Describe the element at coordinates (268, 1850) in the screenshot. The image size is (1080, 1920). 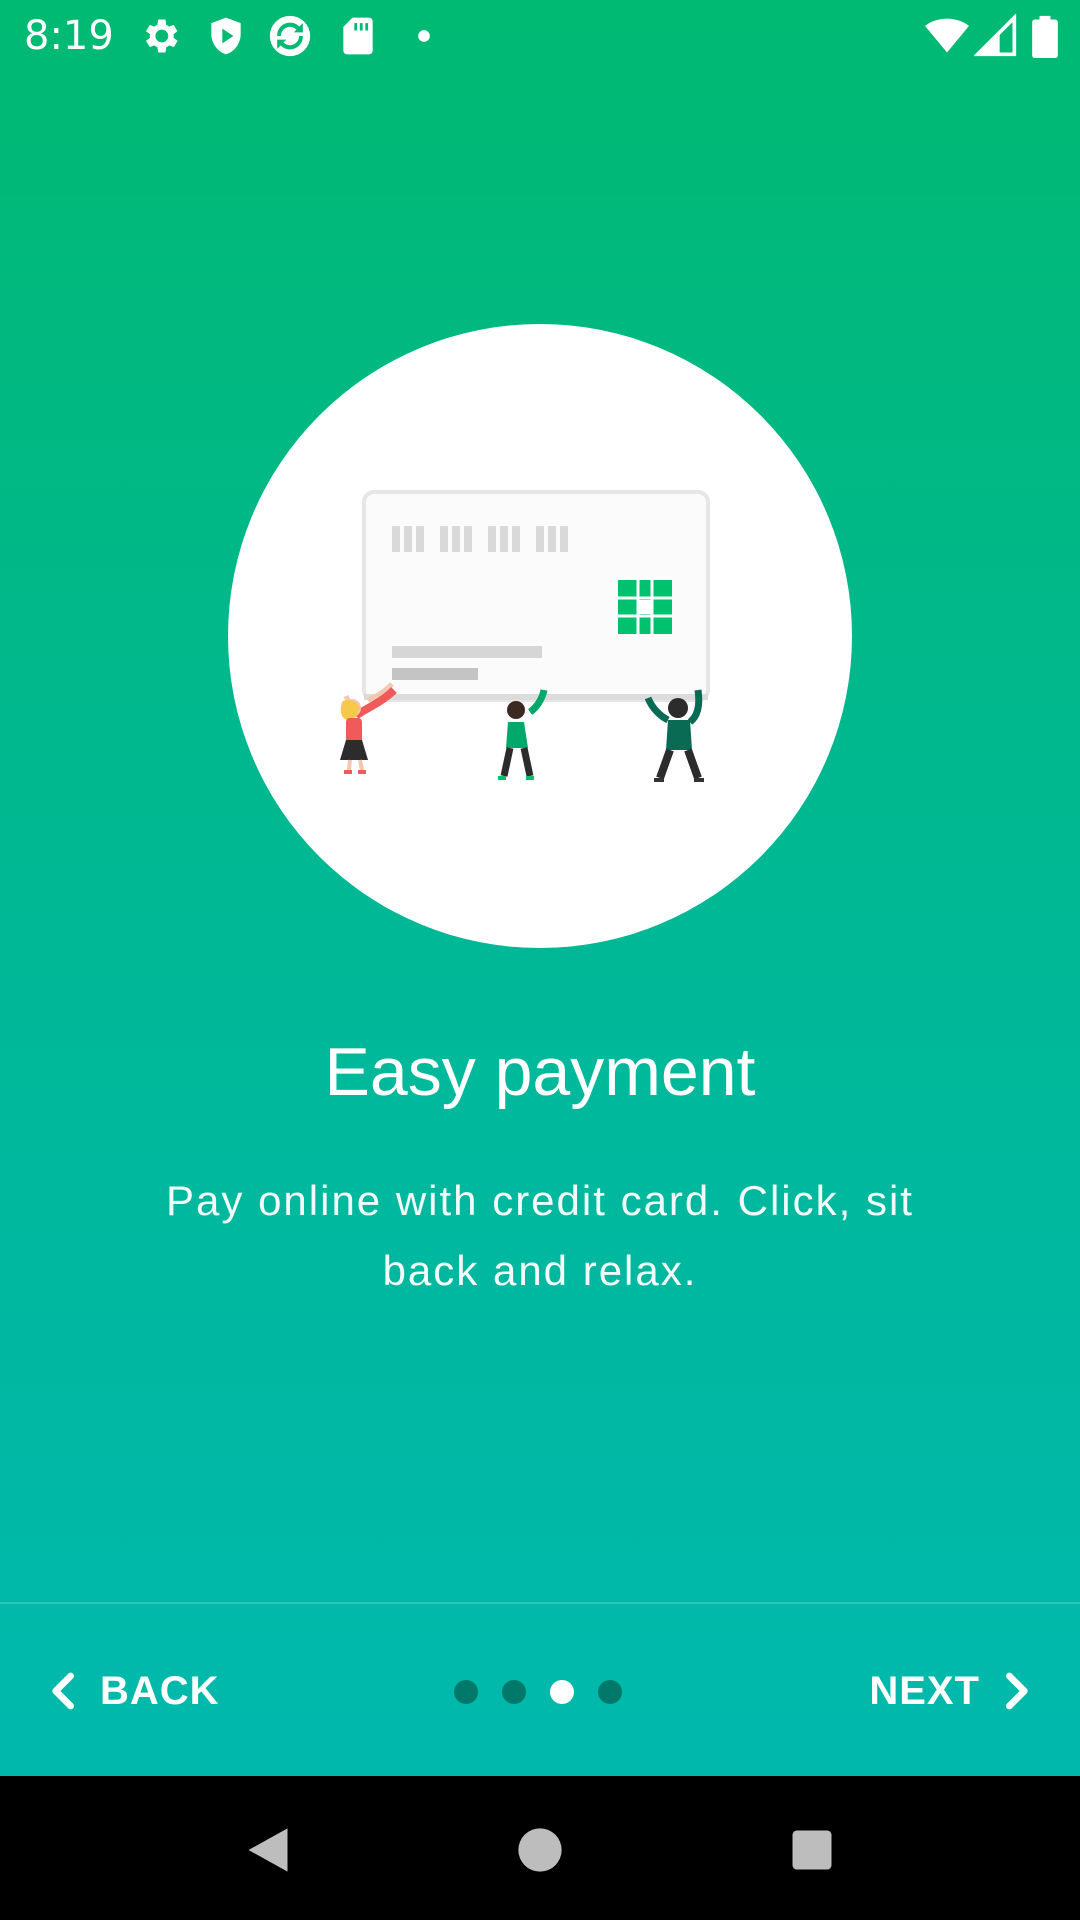
I see `back-triangle-icon` at that location.